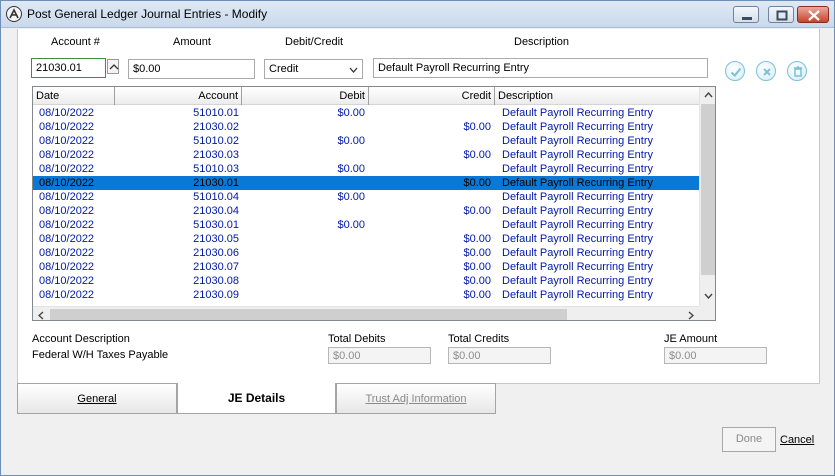  I want to click on column-header-description: Description, so click(597, 96).